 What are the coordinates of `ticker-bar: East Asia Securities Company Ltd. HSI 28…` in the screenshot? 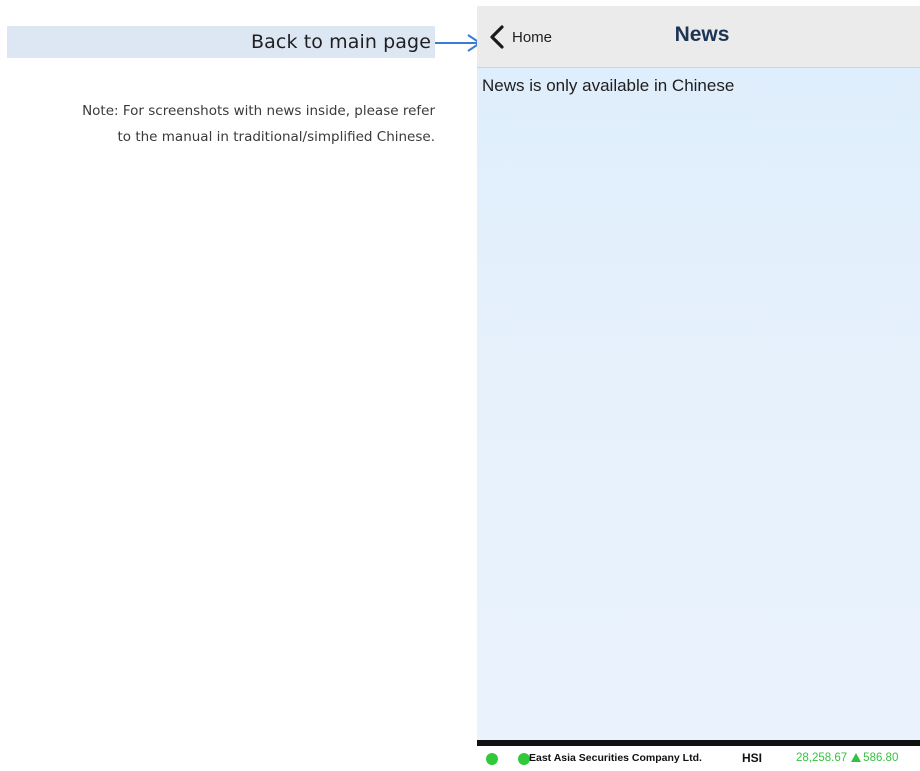 It's located at (698, 758).